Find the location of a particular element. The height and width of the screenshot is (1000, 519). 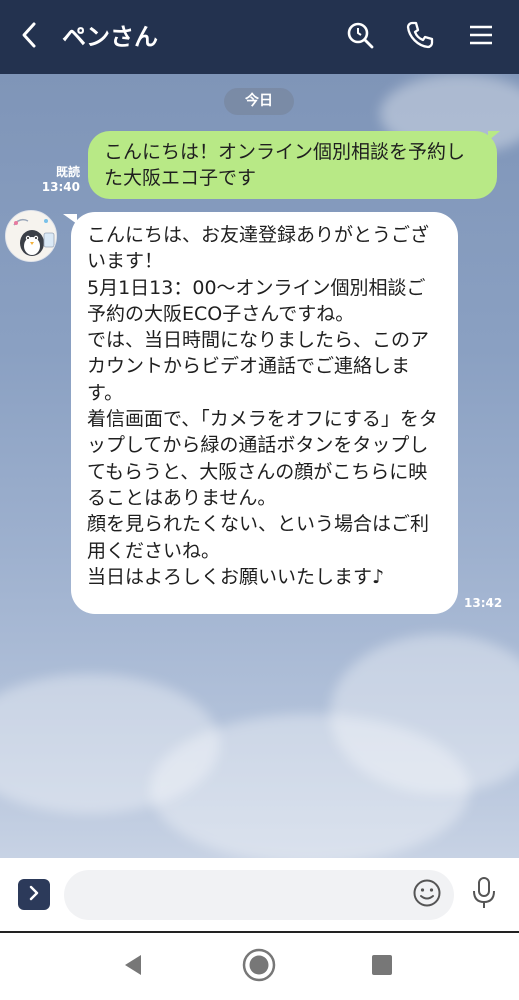

expand-icon is located at coordinates (34, 895).